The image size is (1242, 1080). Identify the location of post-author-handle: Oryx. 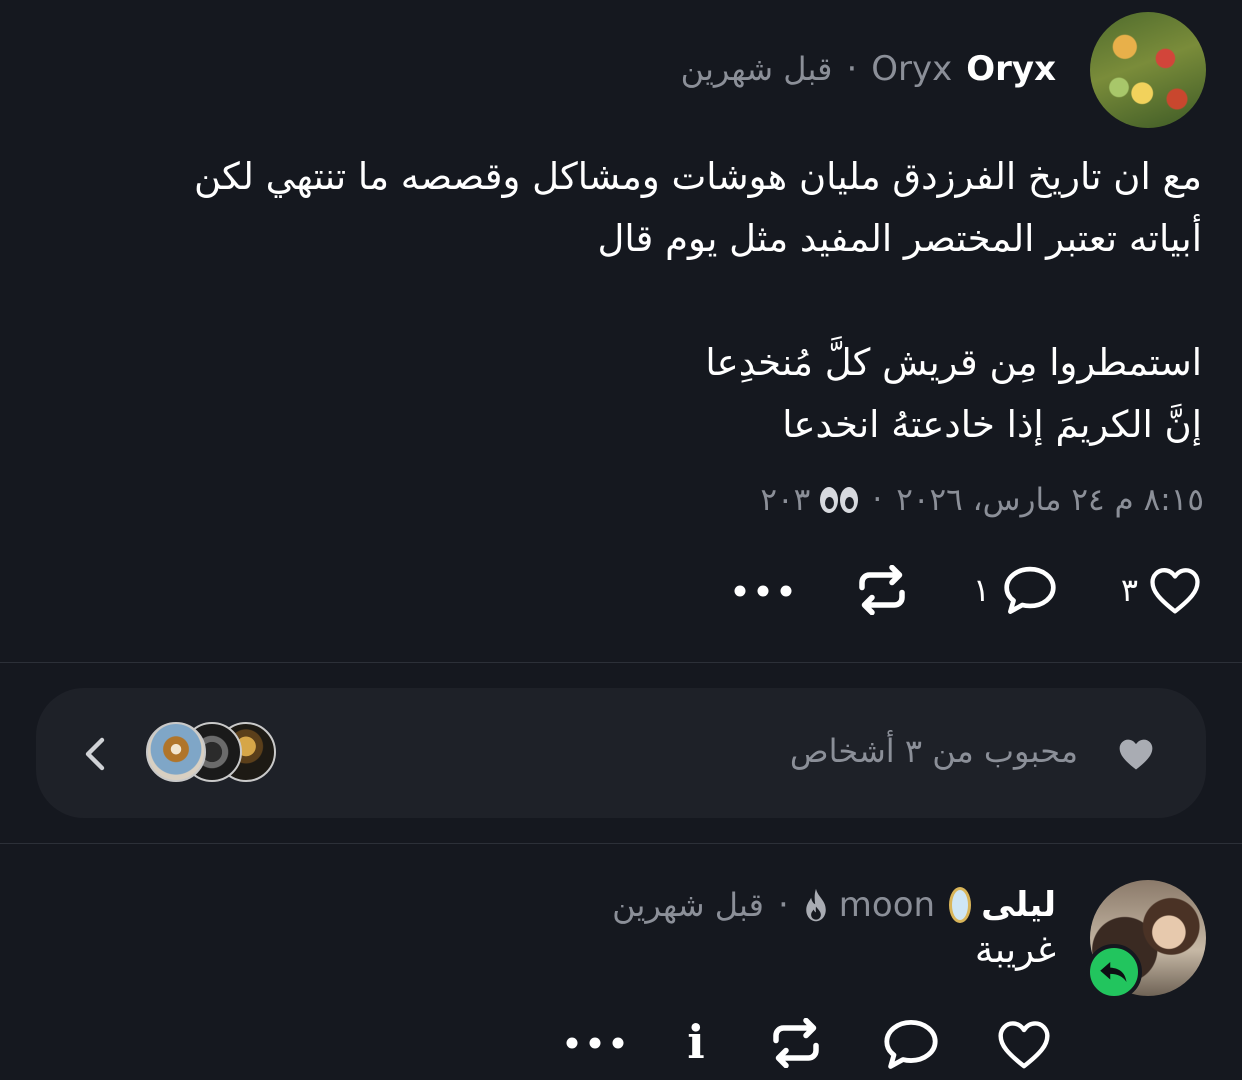
(911, 69).